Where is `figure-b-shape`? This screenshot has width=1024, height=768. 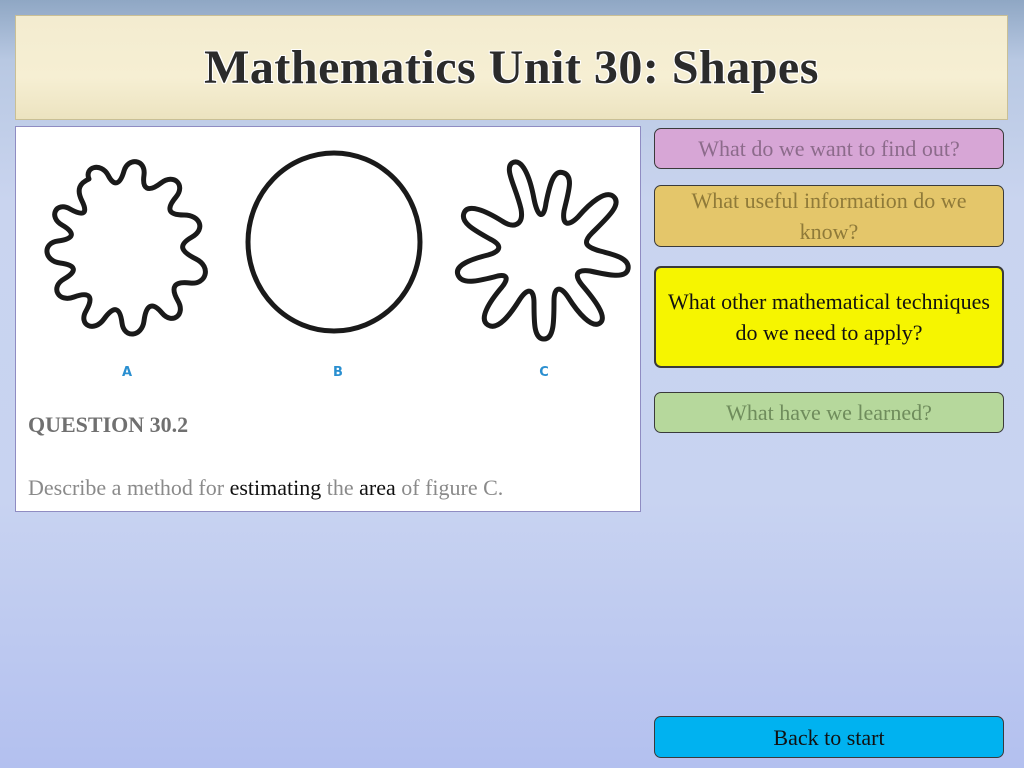 figure-b-shape is located at coordinates (334, 242).